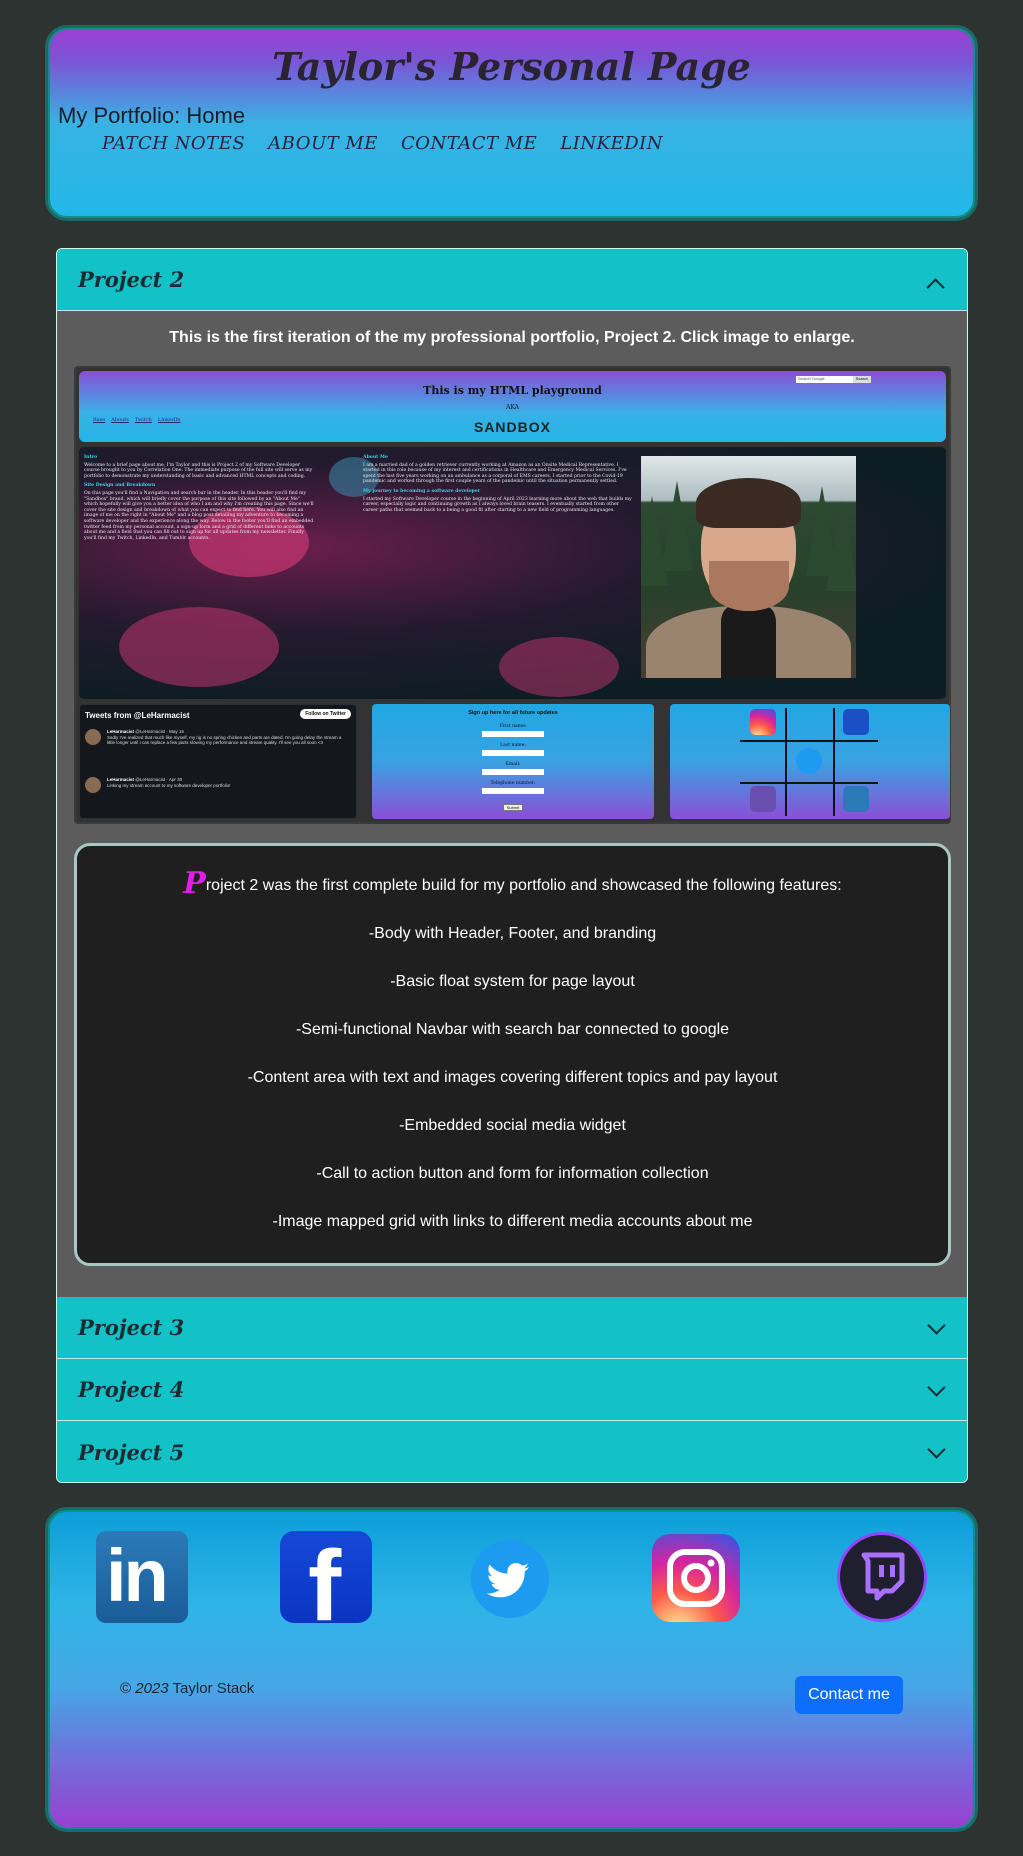 The image size is (1023, 1856). What do you see at coordinates (121, 779) in the screenshot?
I see `tweet-author: LeHarmacist` at bounding box center [121, 779].